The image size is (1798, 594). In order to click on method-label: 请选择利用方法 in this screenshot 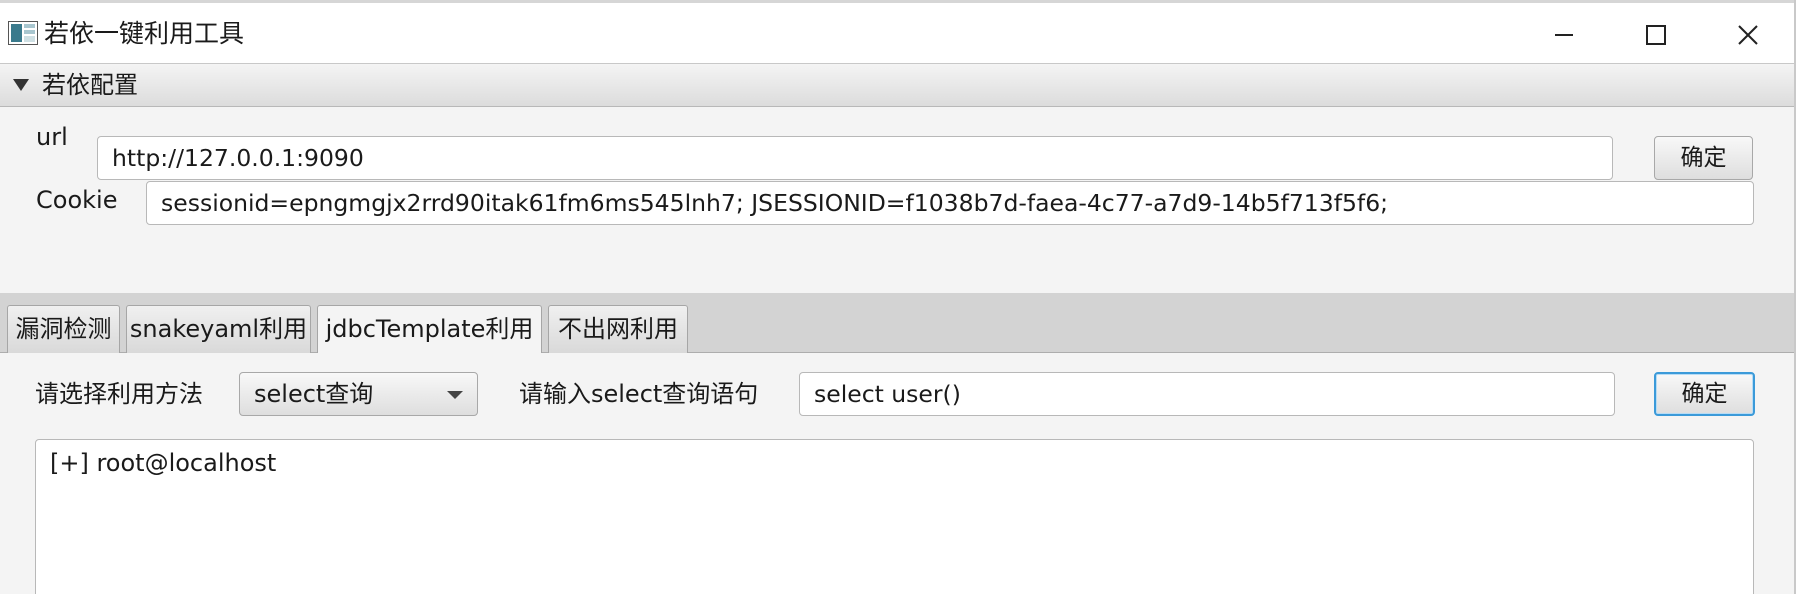, I will do `click(119, 394)`.